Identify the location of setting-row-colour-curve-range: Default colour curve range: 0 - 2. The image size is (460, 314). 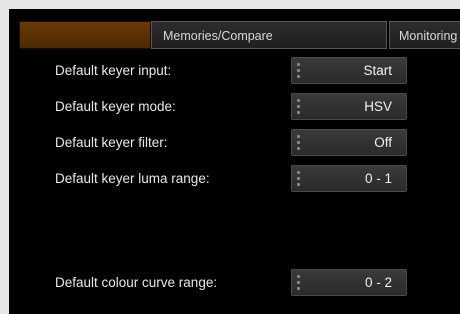
(234, 283).